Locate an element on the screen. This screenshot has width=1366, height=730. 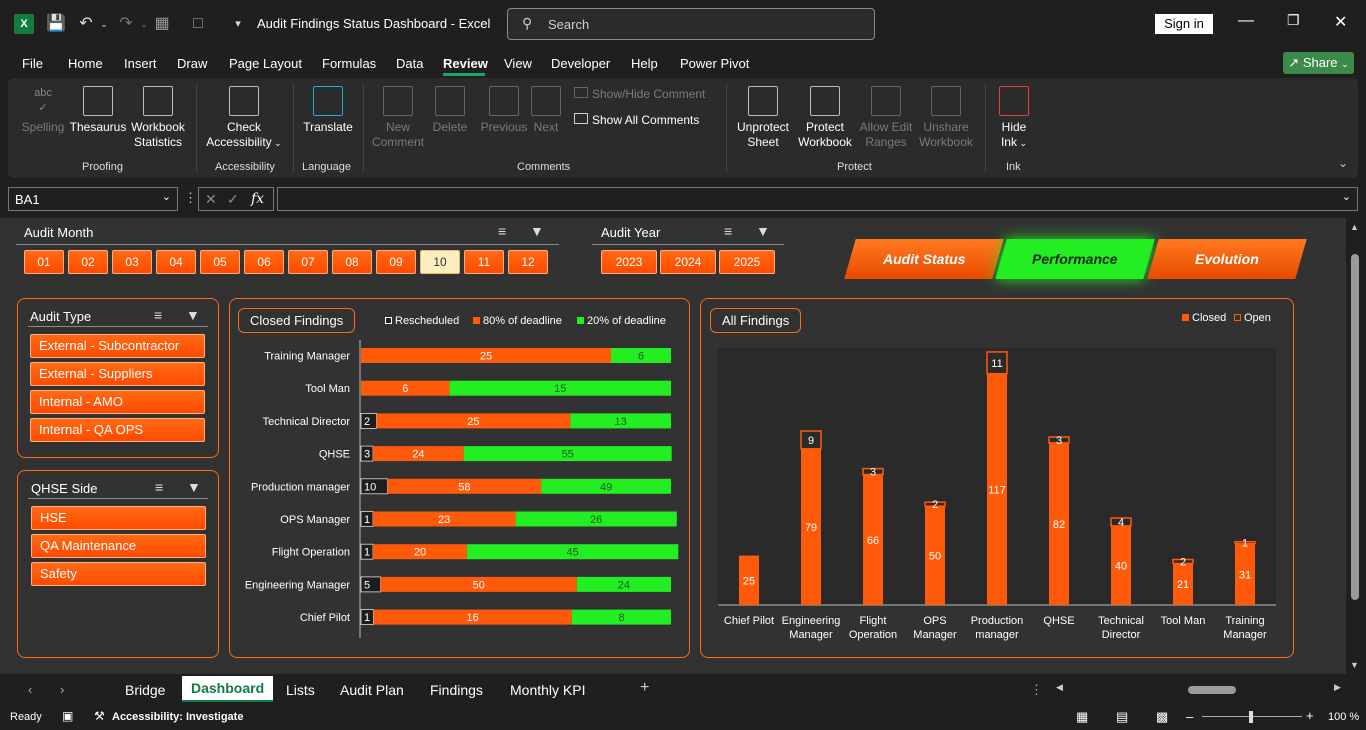
qhse-side-qa-maintenance: QA Maintenance is located at coordinates (118, 546).